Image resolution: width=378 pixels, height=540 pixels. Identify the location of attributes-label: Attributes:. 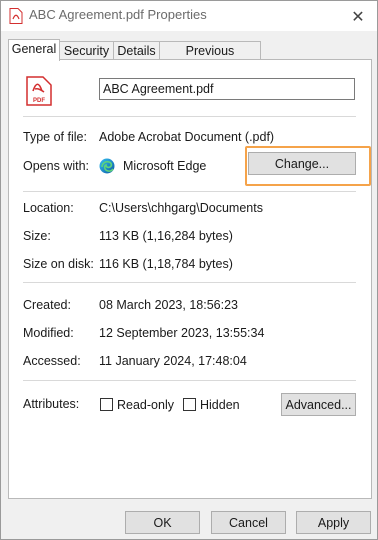
(51, 404).